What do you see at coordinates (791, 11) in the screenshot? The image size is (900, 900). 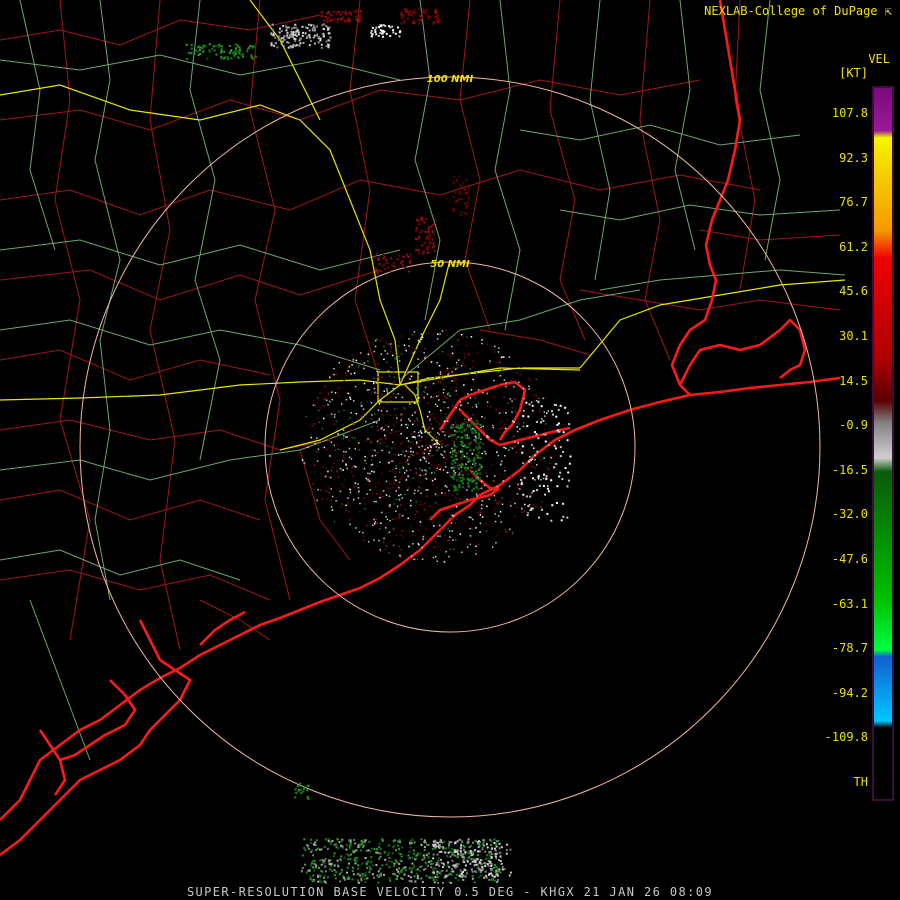 I see `credit-label: NEXLAB-College of DuPage` at bounding box center [791, 11].